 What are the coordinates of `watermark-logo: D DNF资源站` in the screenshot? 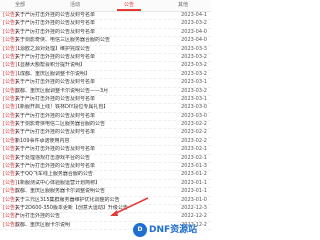 It's located at (172, 230).